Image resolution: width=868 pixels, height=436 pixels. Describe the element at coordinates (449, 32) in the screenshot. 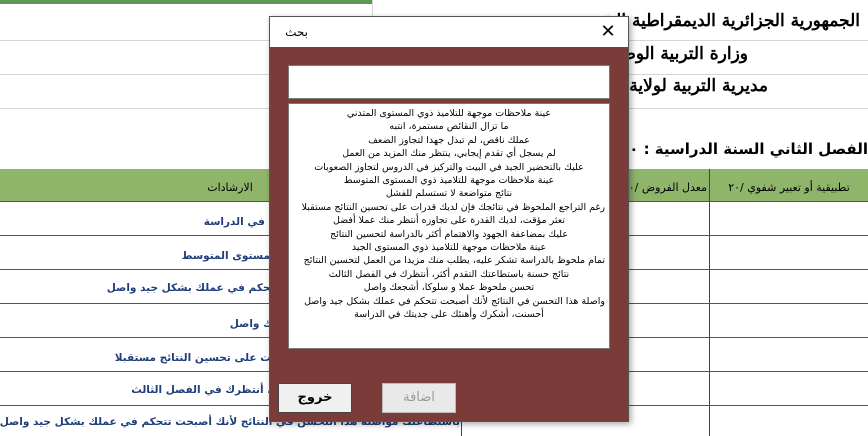

I see `dialog-titlebar: بحث ✕` at that location.